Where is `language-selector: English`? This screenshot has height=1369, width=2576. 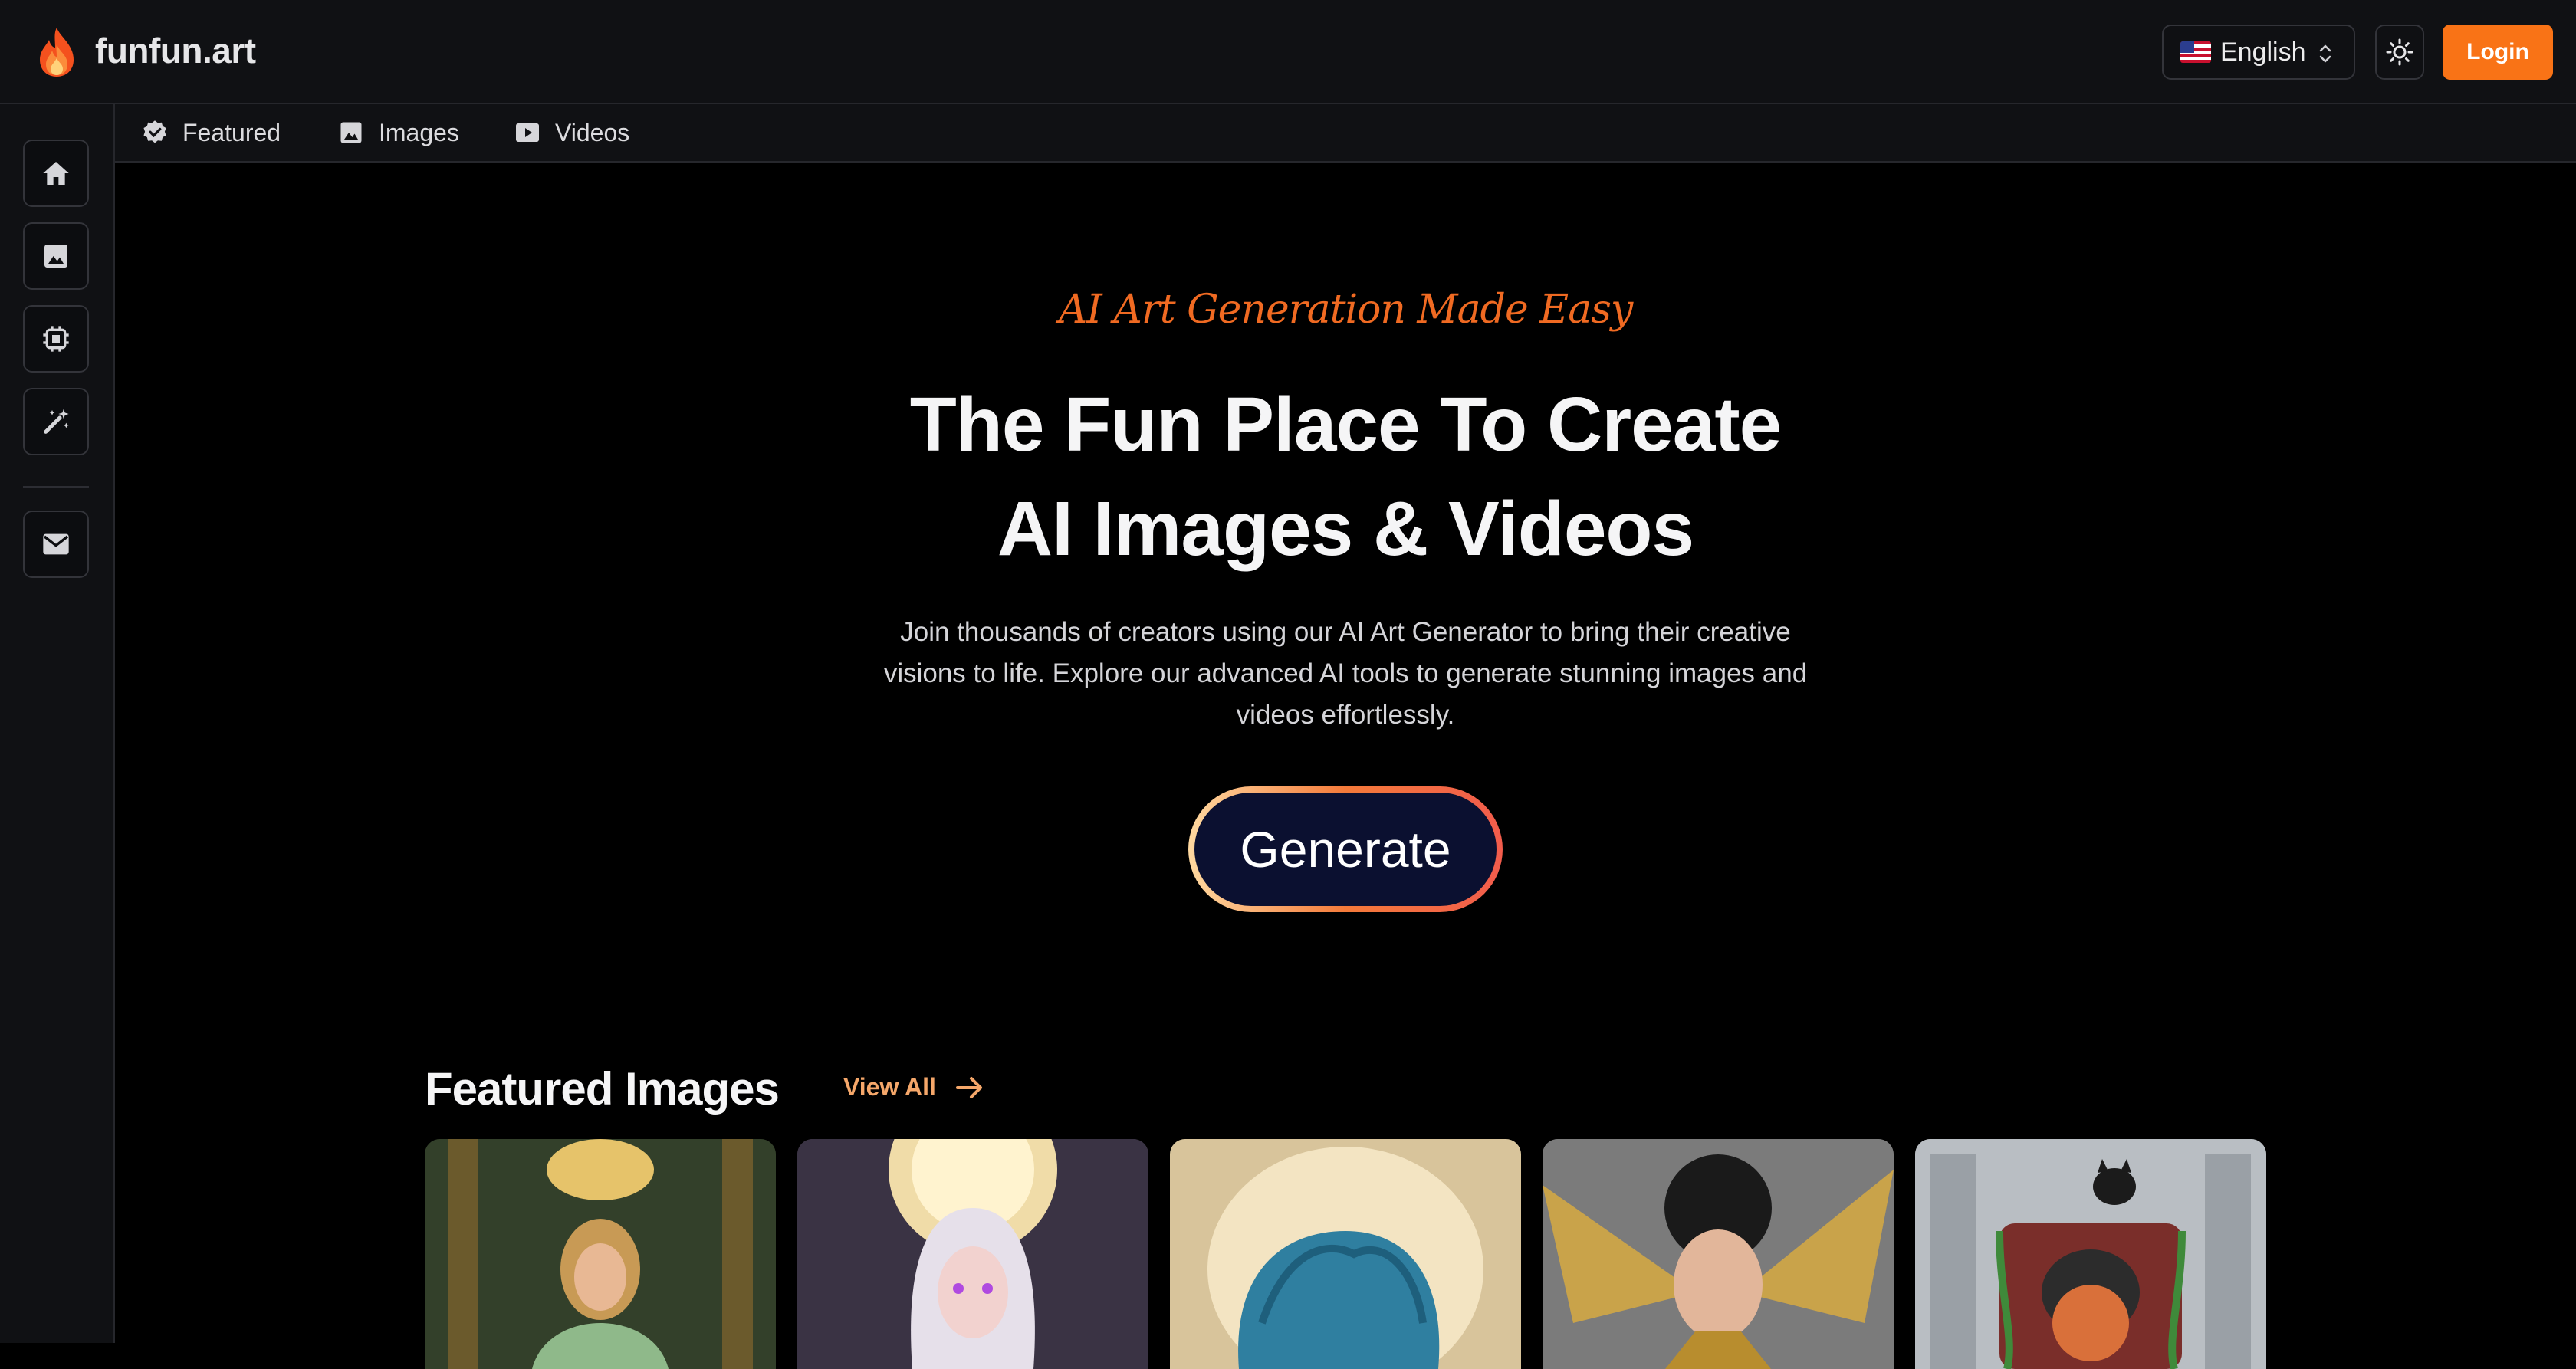 language-selector: English is located at coordinates (2259, 52).